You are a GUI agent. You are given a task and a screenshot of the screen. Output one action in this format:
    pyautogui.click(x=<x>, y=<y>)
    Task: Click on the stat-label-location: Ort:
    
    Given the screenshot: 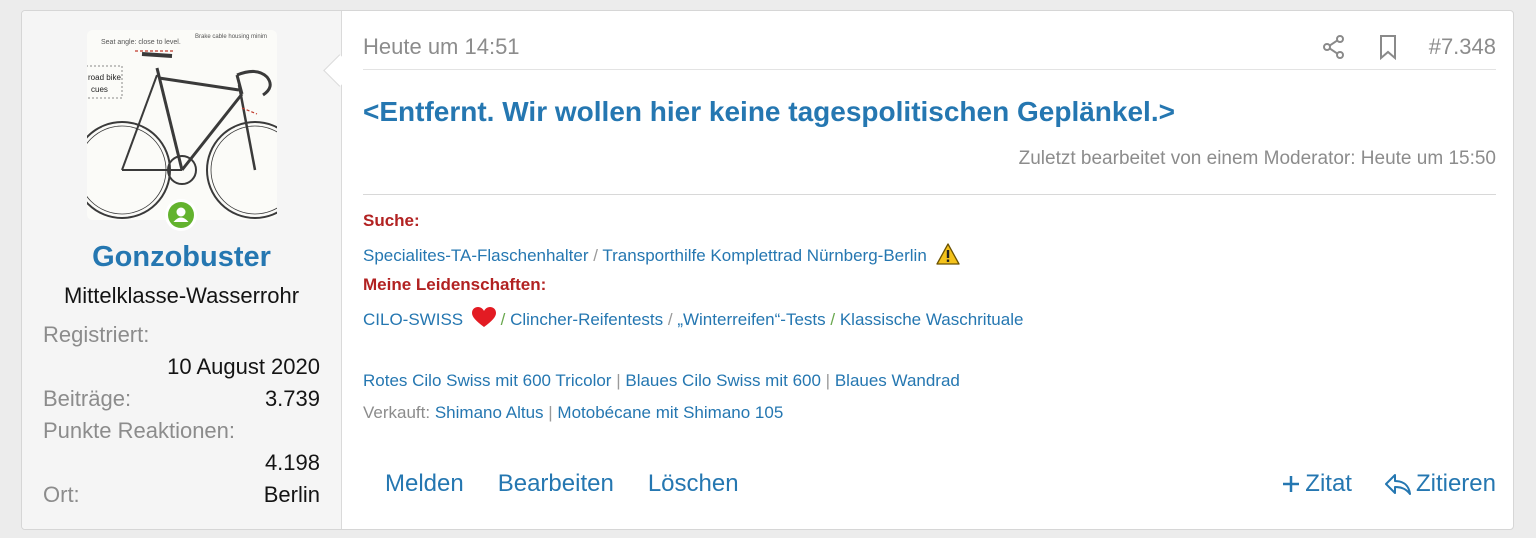 What is the action you would take?
    pyautogui.click(x=61, y=494)
    